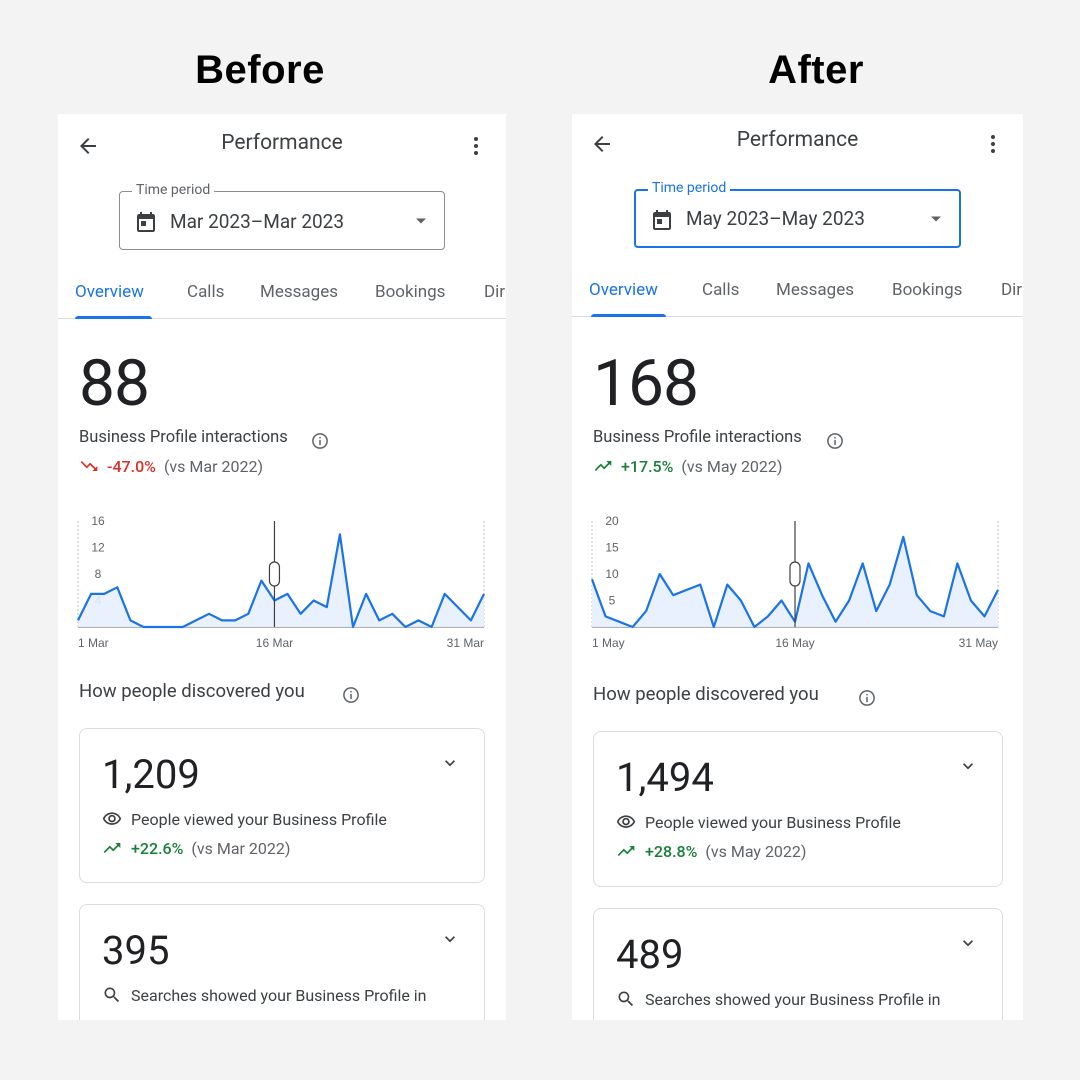 The image size is (1080, 1080). I want to click on time-period-select: Time period Mar 2023–Mar 2023, so click(282, 216).